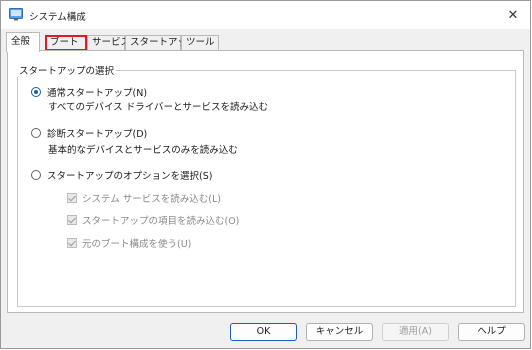 This screenshot has height=350, width=532. Describe the element at coordinates (491, 332) in the screenshot. I see `help-button: ヘルプ` at that location.